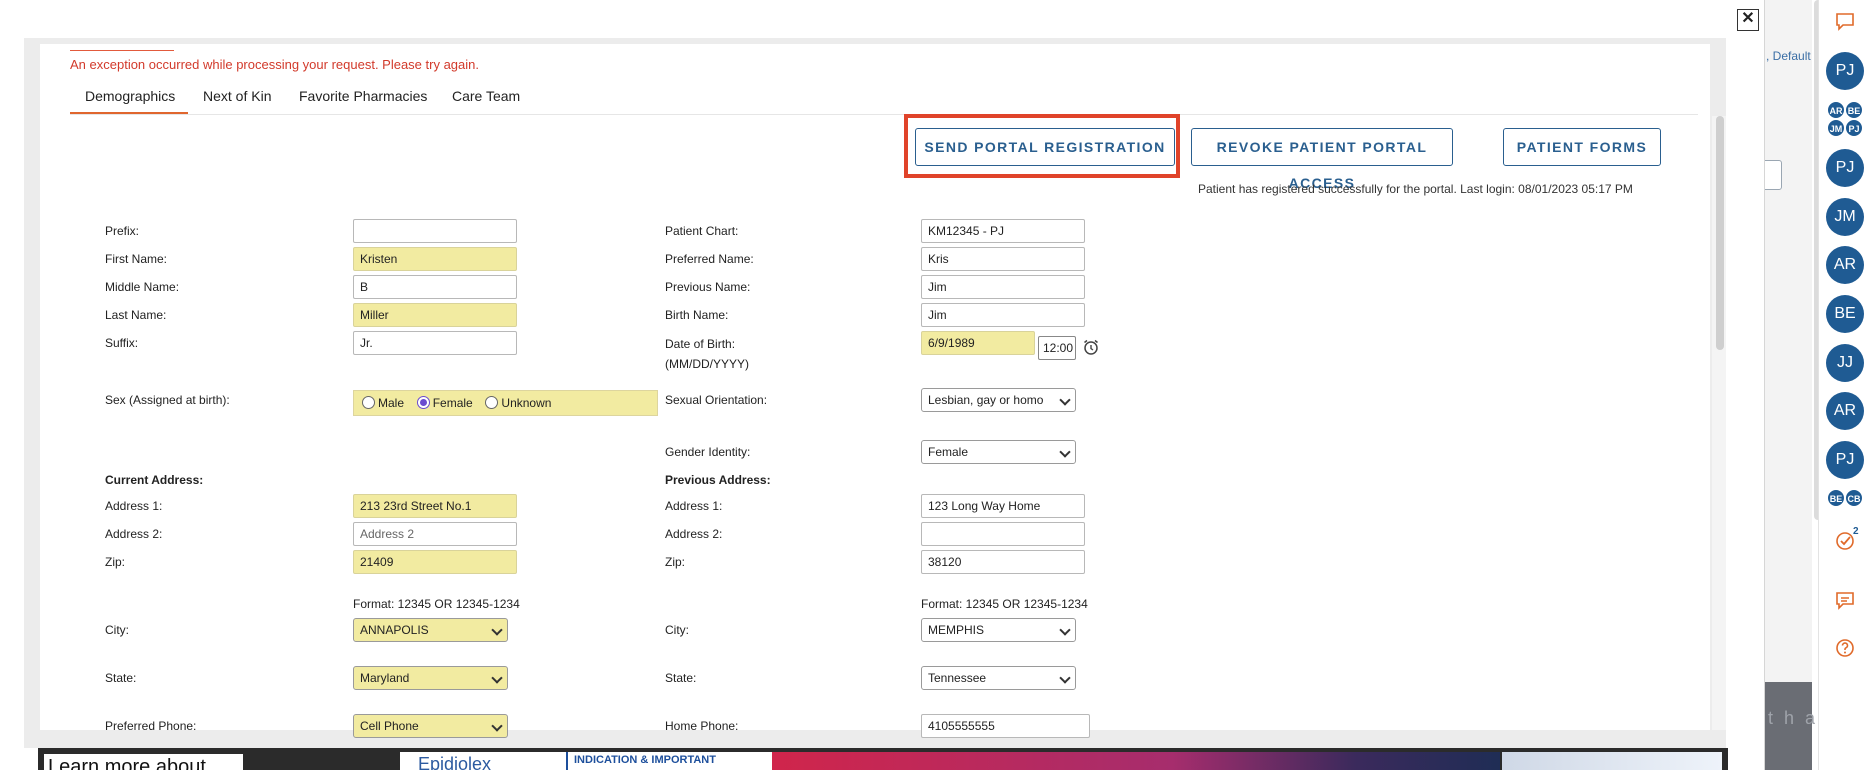  I want to click on sex-label: Sex (Assigned at birth):, so click(167, 400).